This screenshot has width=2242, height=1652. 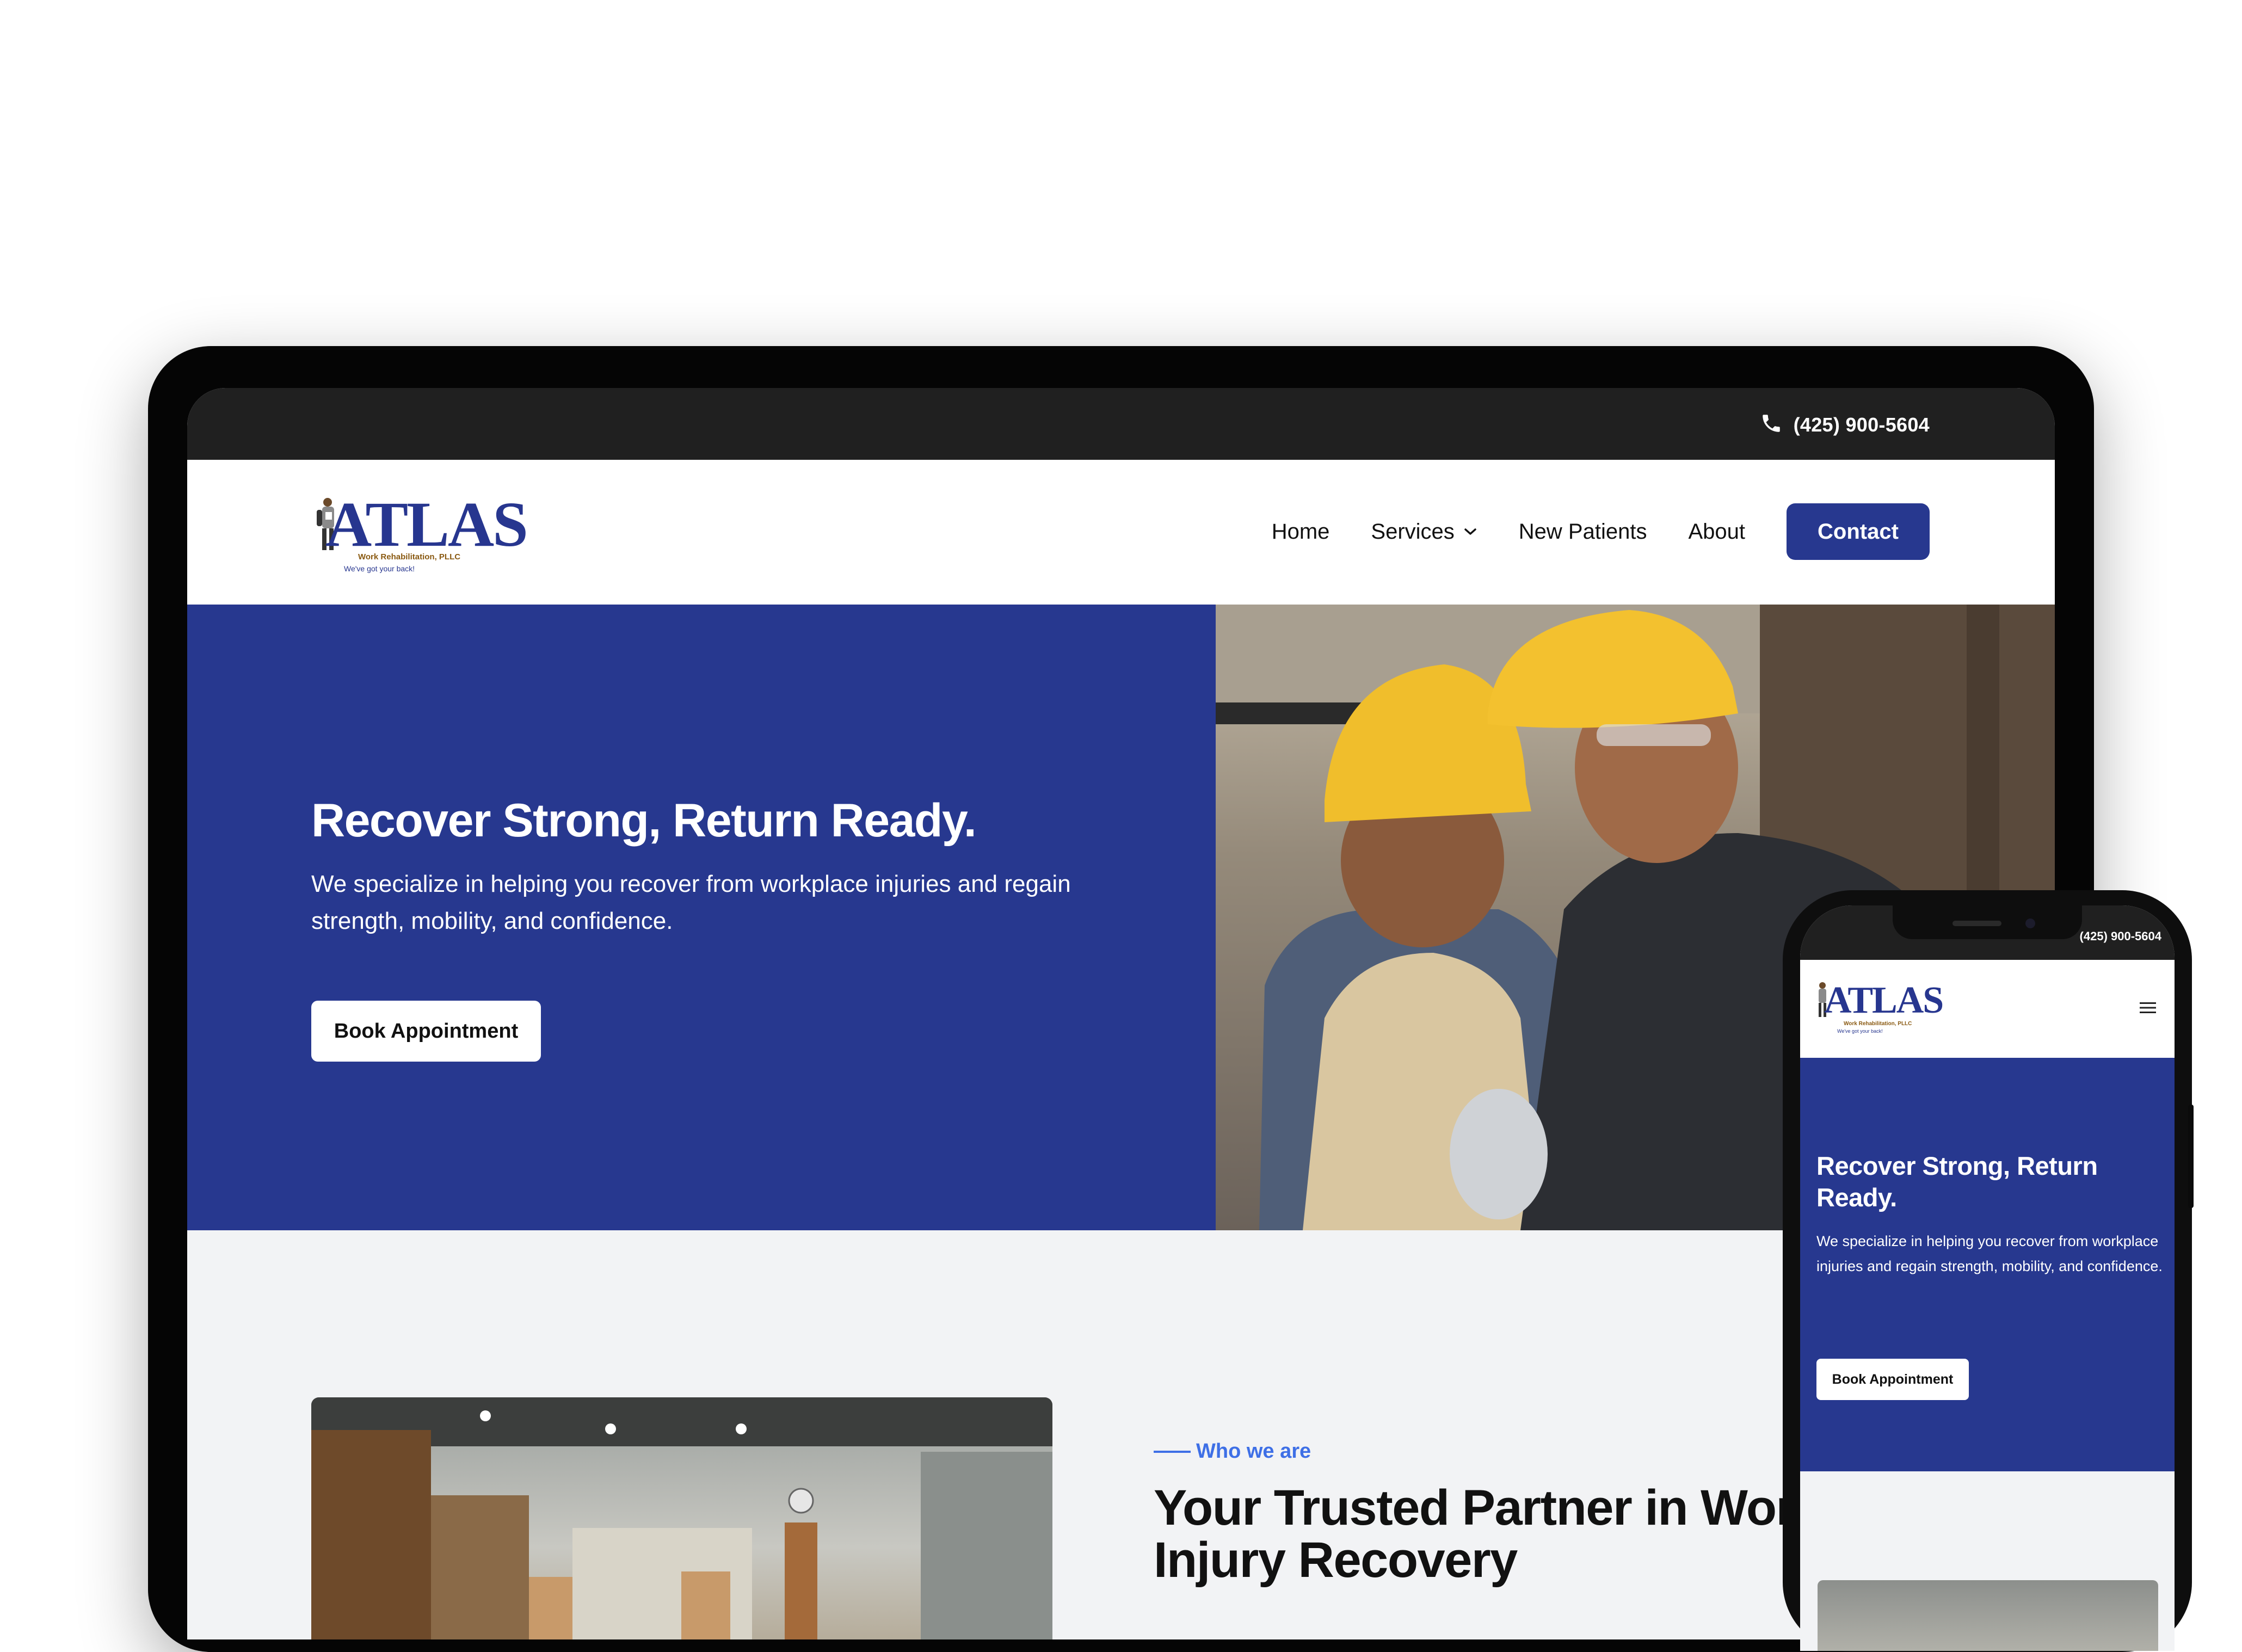 What do you see at coordinates (2120, 936) in the screenshot?
I see `mobile-phone-number: (425) 900-5604` at bounding box center [2120, 936].